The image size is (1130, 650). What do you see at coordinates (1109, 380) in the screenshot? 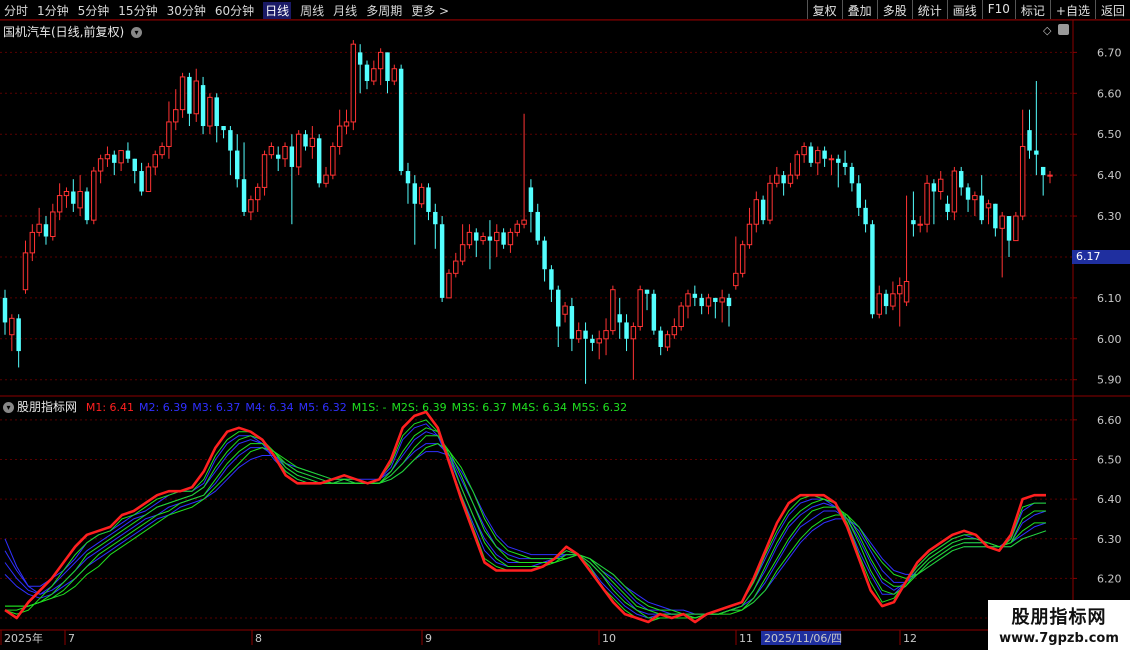
I see `y-tick-label: 5.90` at bounding box center [1109, 380].